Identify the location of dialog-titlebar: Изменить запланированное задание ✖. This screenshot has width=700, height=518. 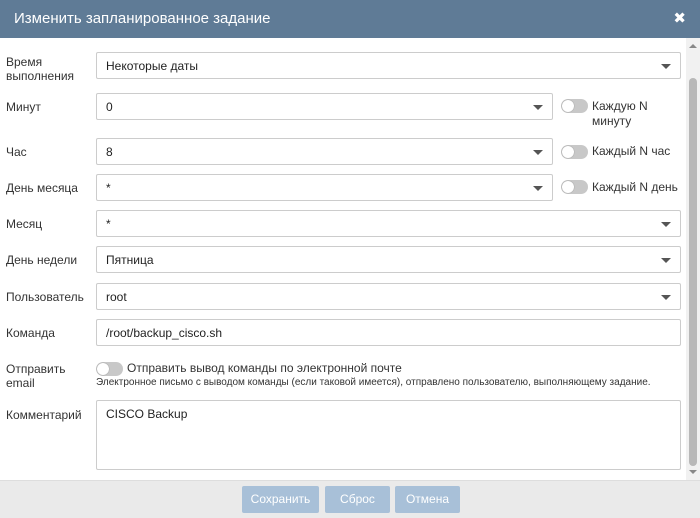
(350, 19).